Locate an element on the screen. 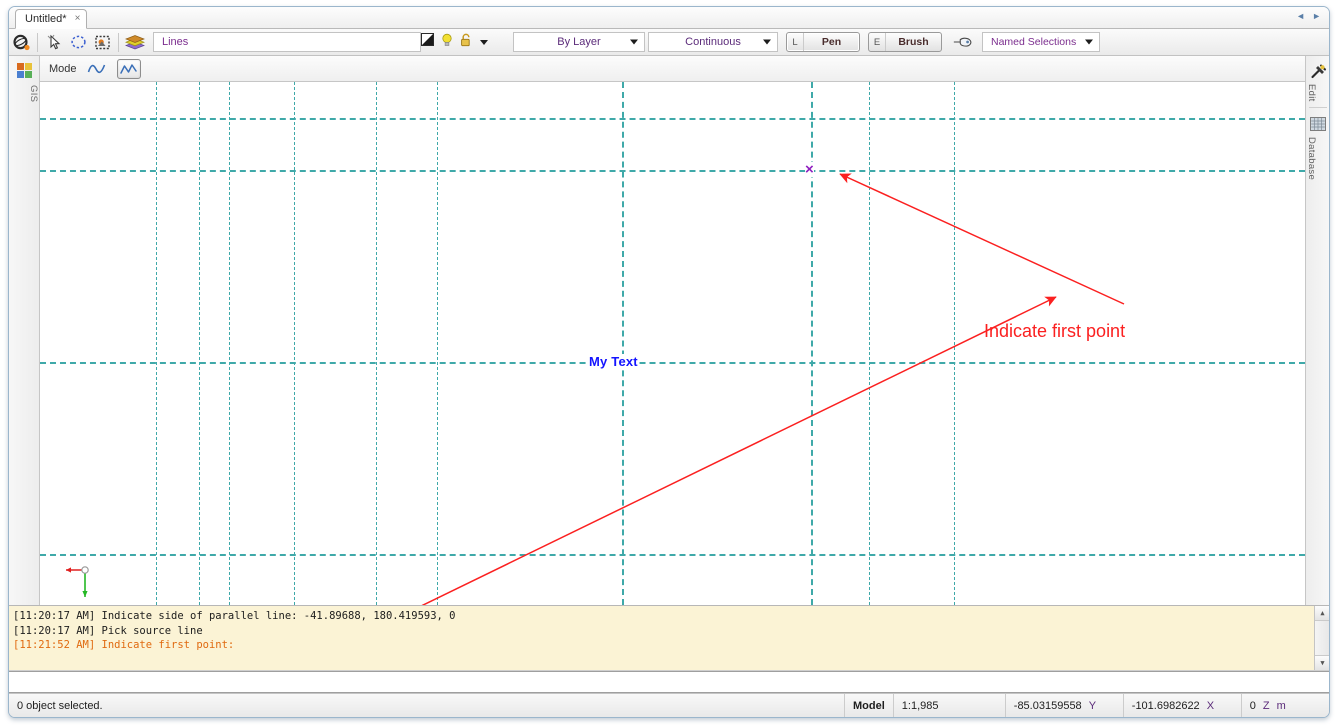 The height and width of the screenshot is (728, 1338). pen-button-label: Pen is located at coordinates (831, 42).